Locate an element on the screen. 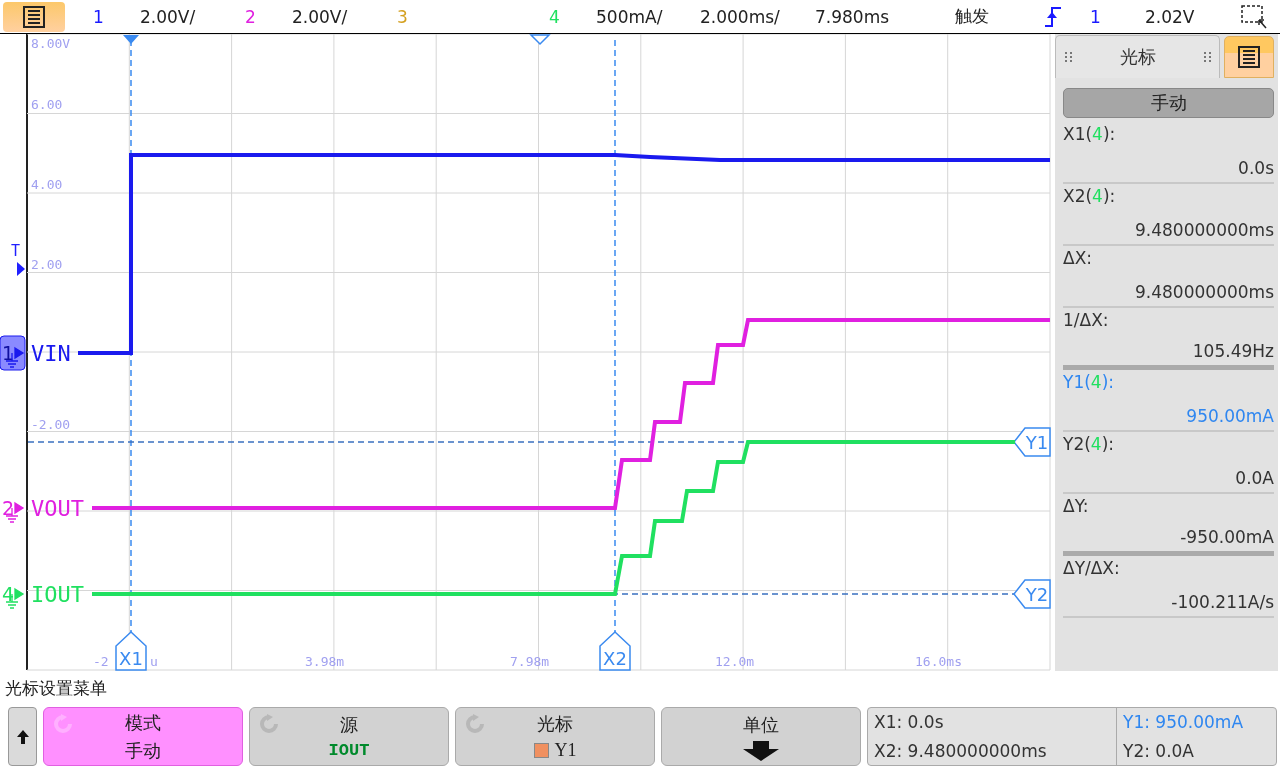 The height and width of the screenshot is (771, 1280). readout-value: Y1: 950.00mA is located at coordinates (1183, 722).